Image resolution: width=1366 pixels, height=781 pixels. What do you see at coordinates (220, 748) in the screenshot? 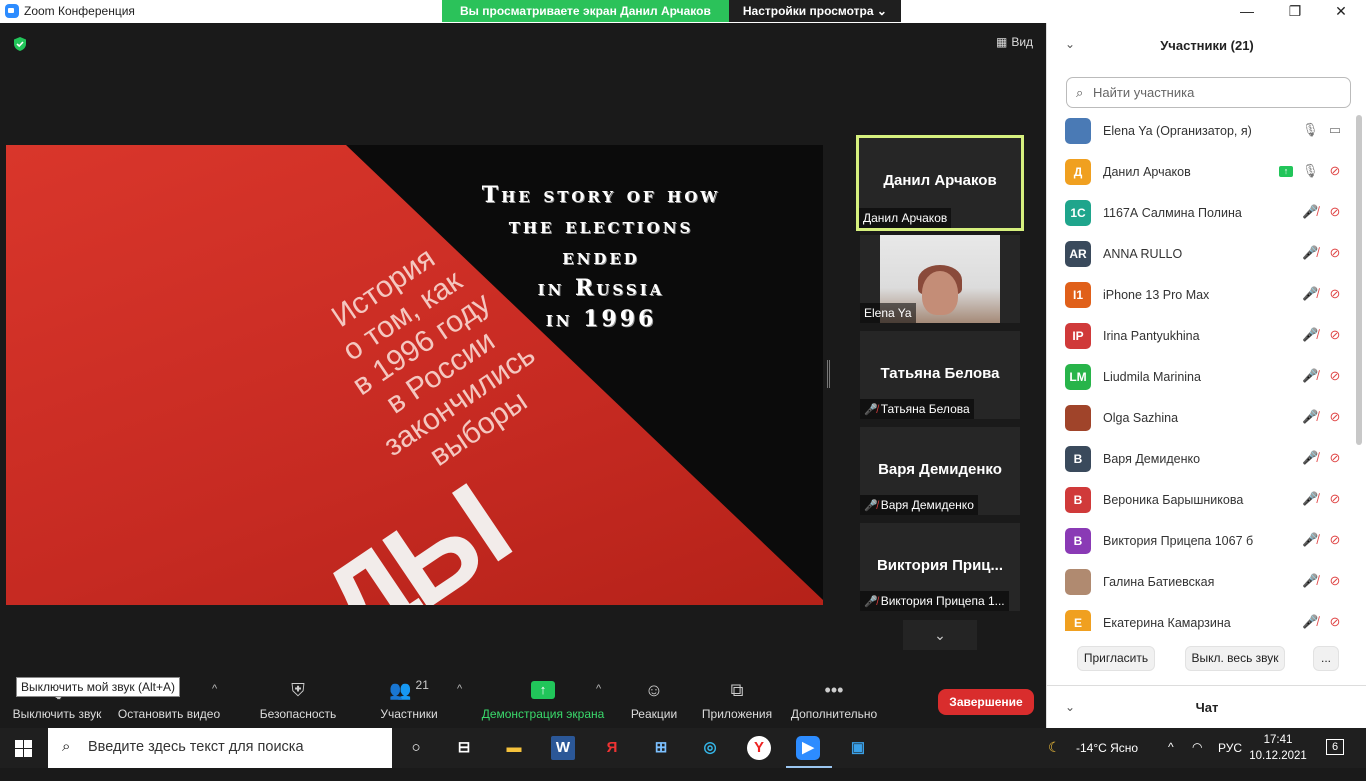
I see `taskbar-search-input: ⌕ Введите здесь текст для поиска` at bounding box center [220, 748].